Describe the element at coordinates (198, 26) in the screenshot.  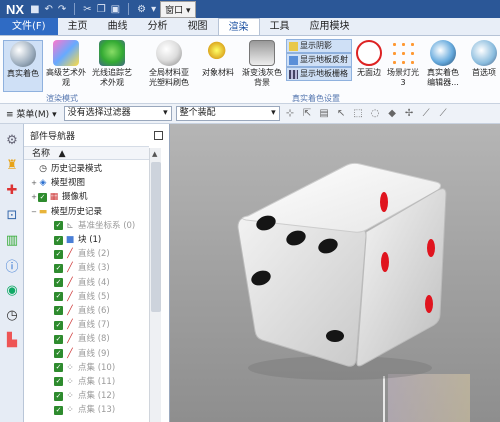
I see `tab-view: 视图` at that location.